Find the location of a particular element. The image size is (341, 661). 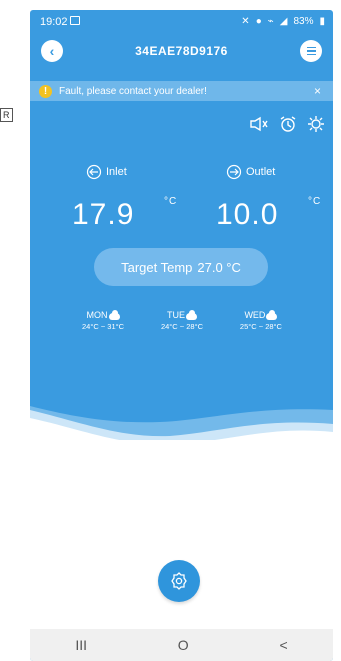

forecast-range: 24°C ~ 28°C is located at coordinates (182, 326).